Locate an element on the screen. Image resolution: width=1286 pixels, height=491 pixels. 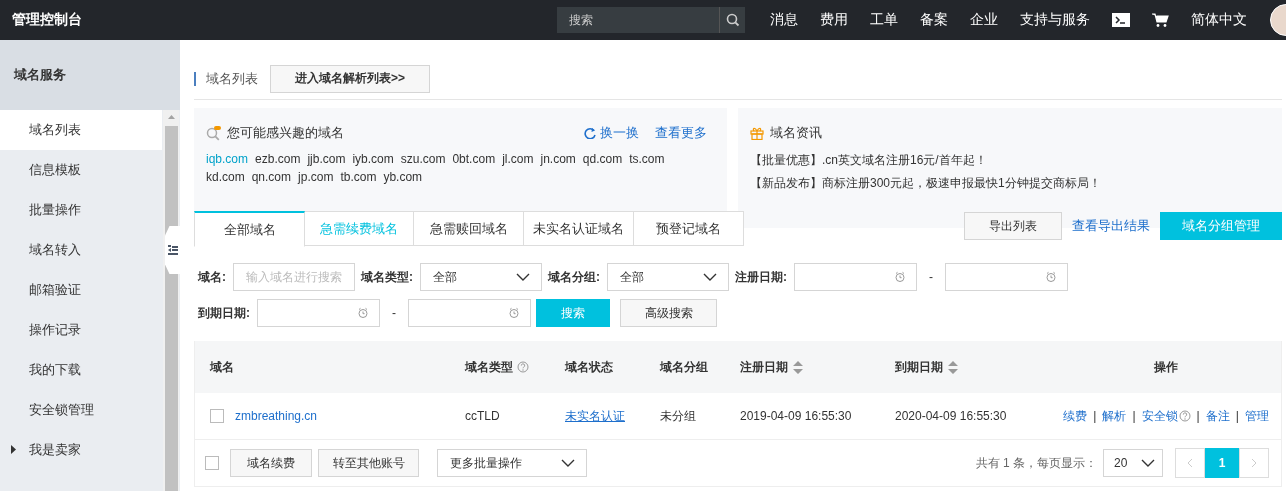
domain-search-field: 输入域名进行搜索 is located at coordinates (294, 277).